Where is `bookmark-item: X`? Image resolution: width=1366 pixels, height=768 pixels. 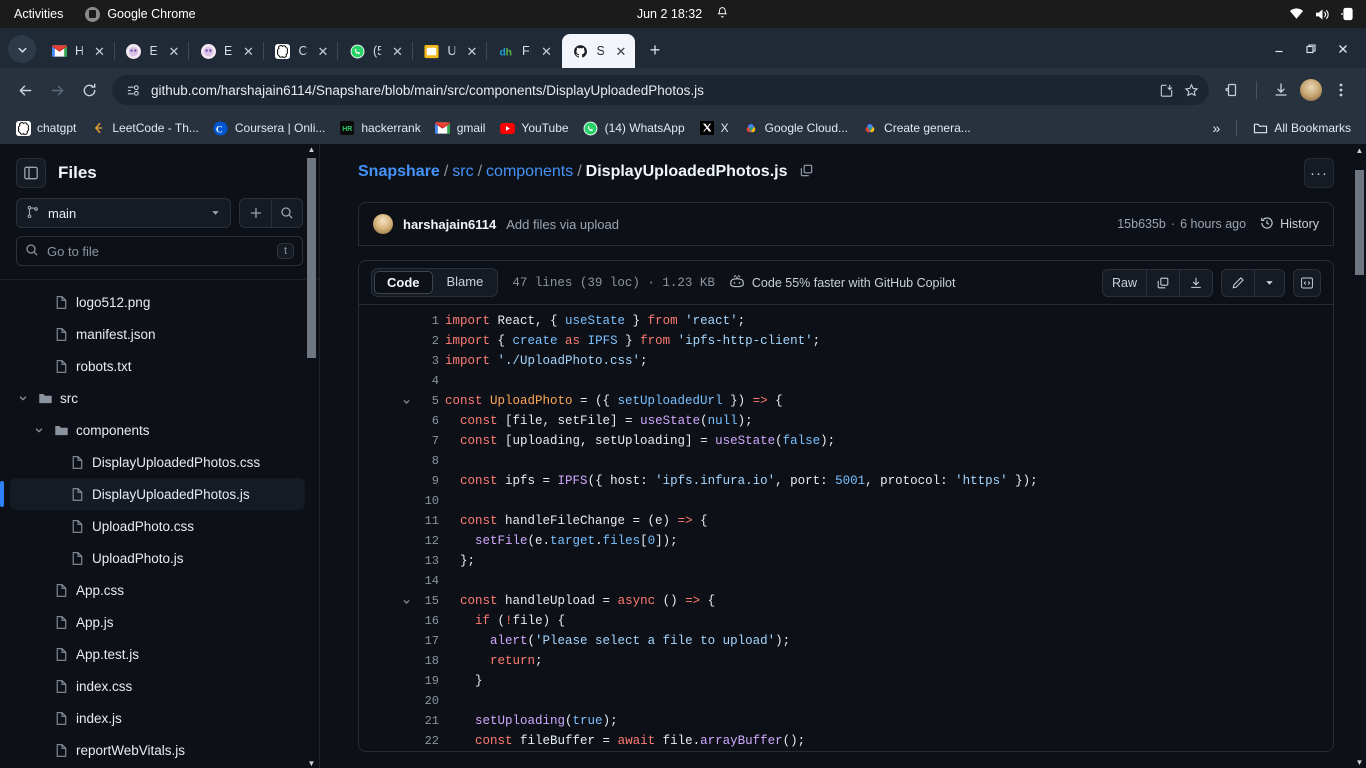
bookmark-item: X is located at coordinates (714, 128).